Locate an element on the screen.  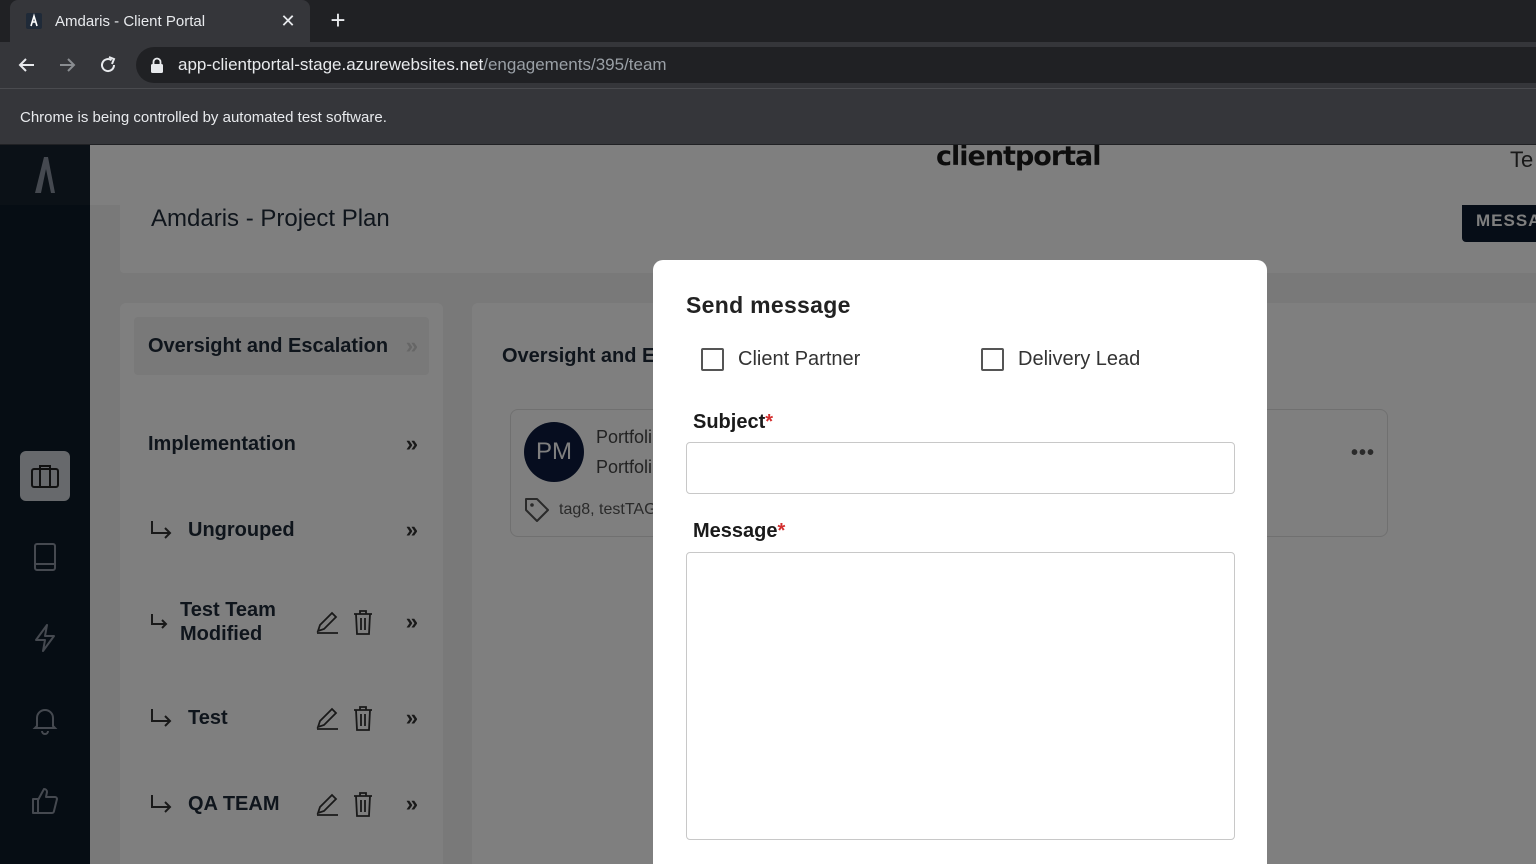
reload-icon is located at coordinates (108, 64).